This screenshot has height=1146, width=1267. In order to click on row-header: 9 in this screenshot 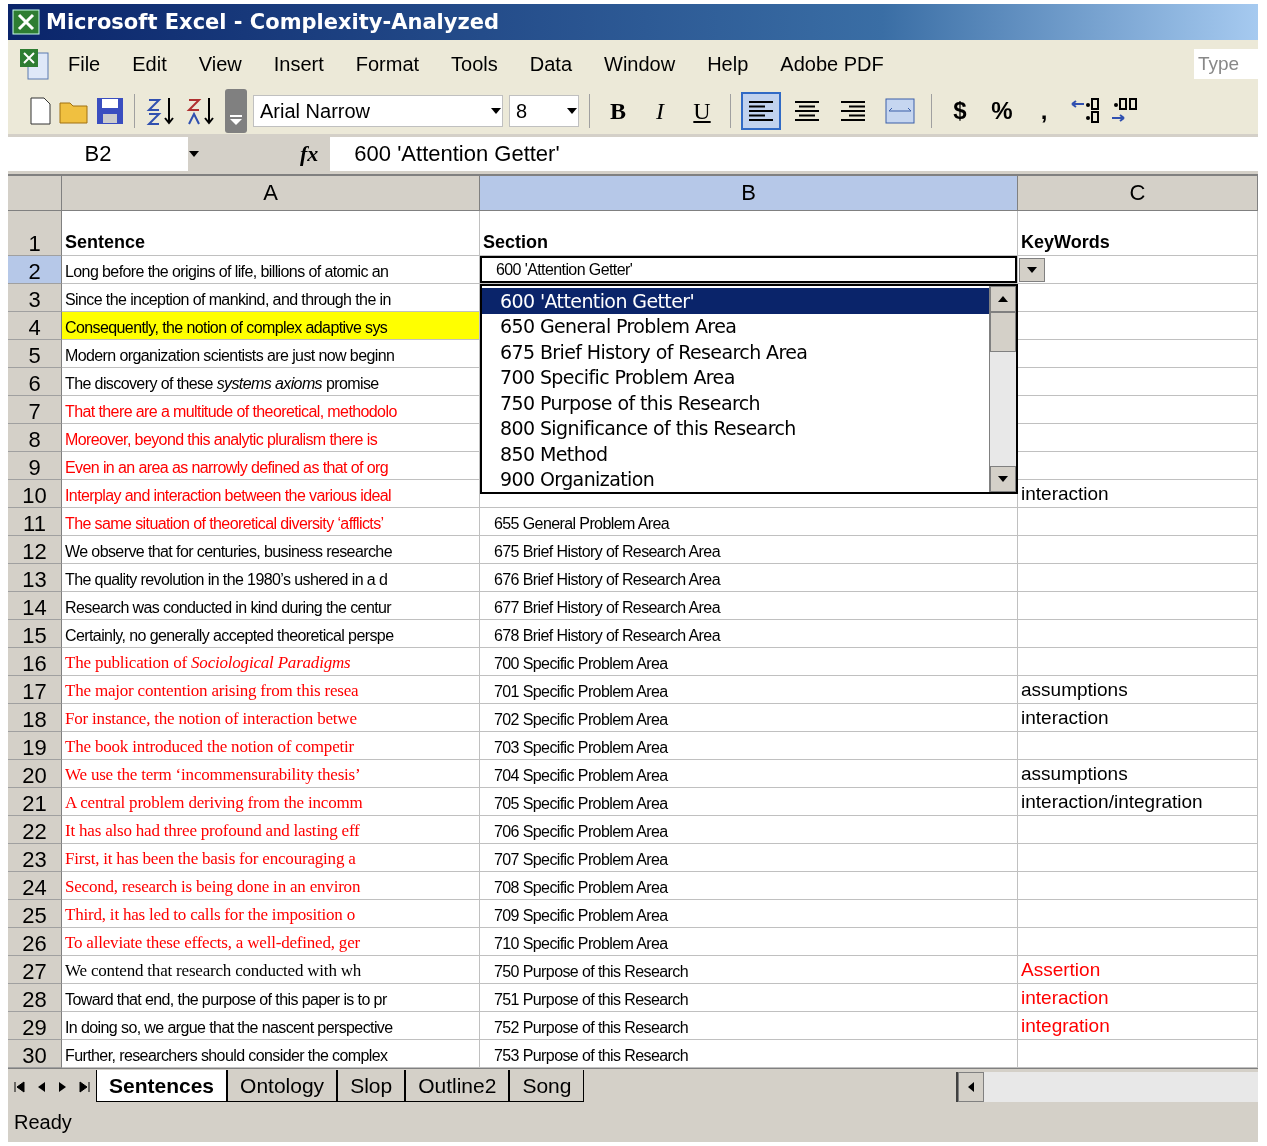, I will do `click(35, 466)`.